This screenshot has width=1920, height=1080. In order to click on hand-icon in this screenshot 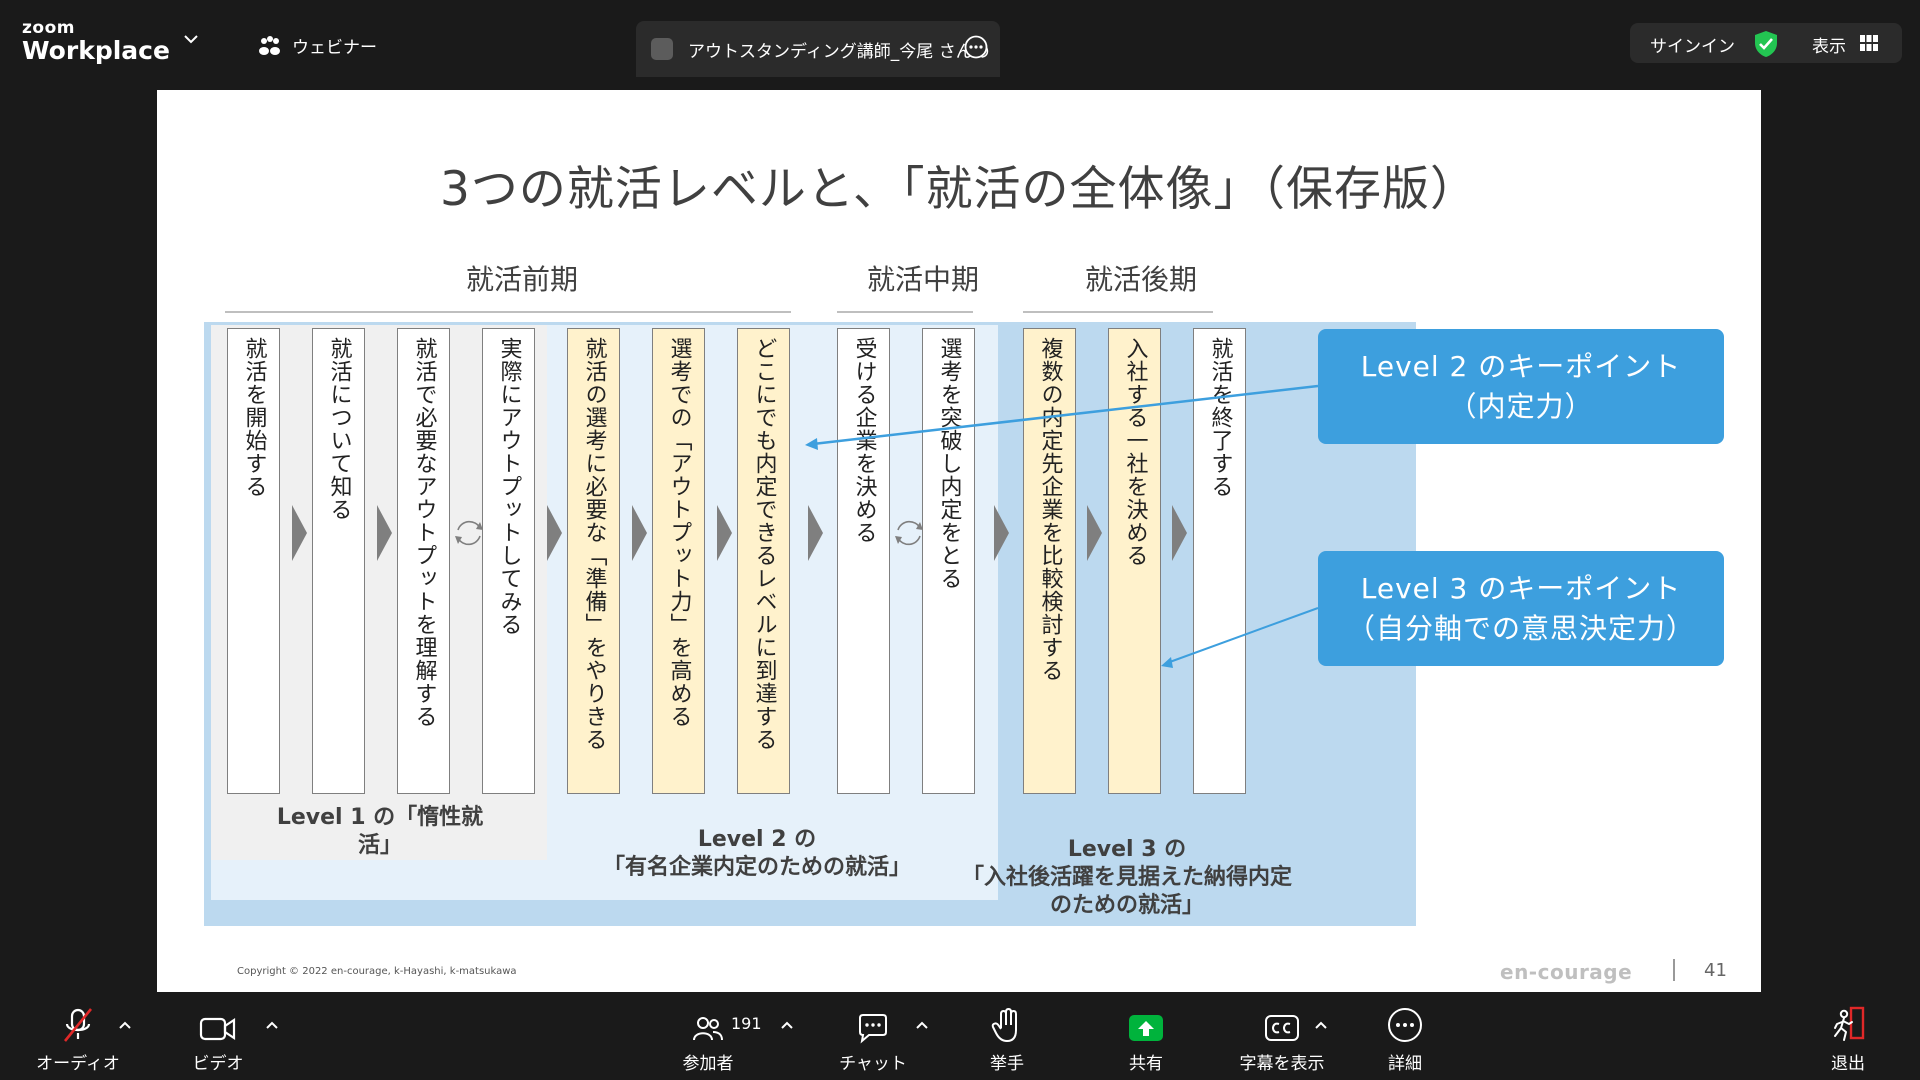, I will do `click(1004, 1025)`.